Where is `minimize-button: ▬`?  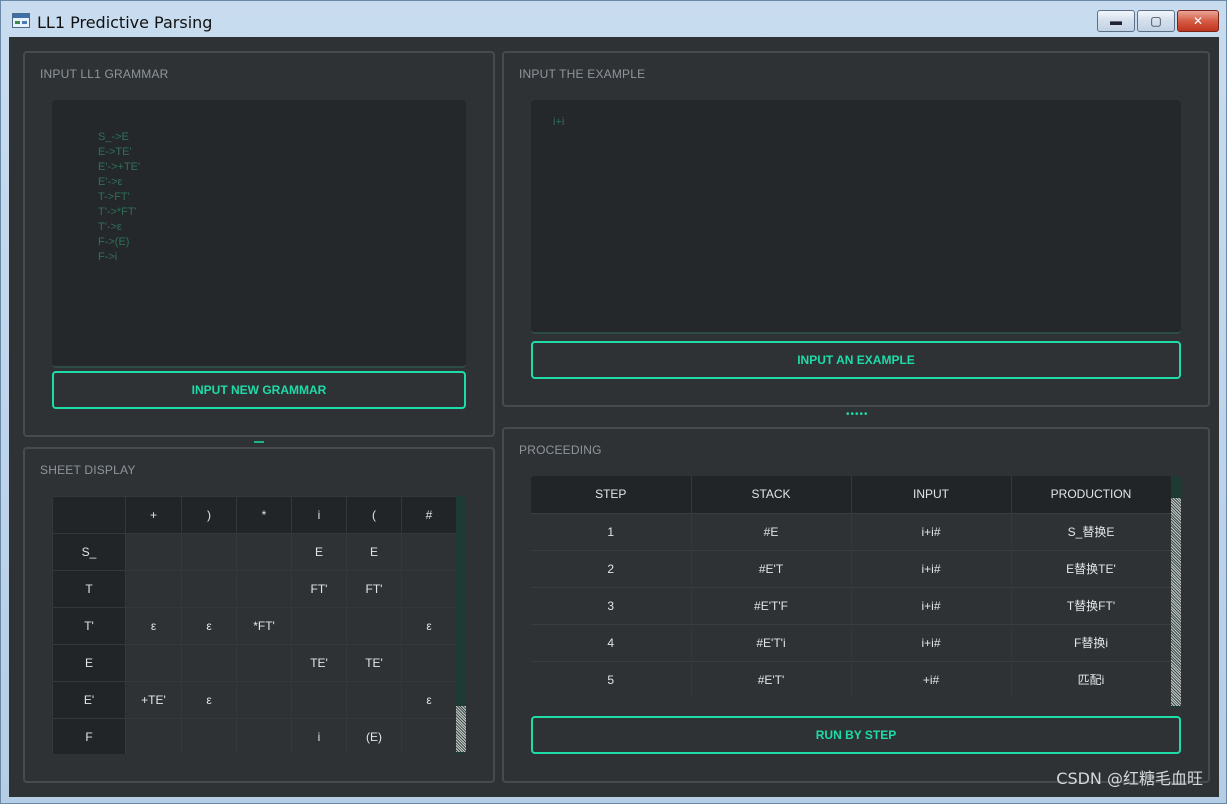
minimize-button: ▬ is located at coordinates (1116, 21).